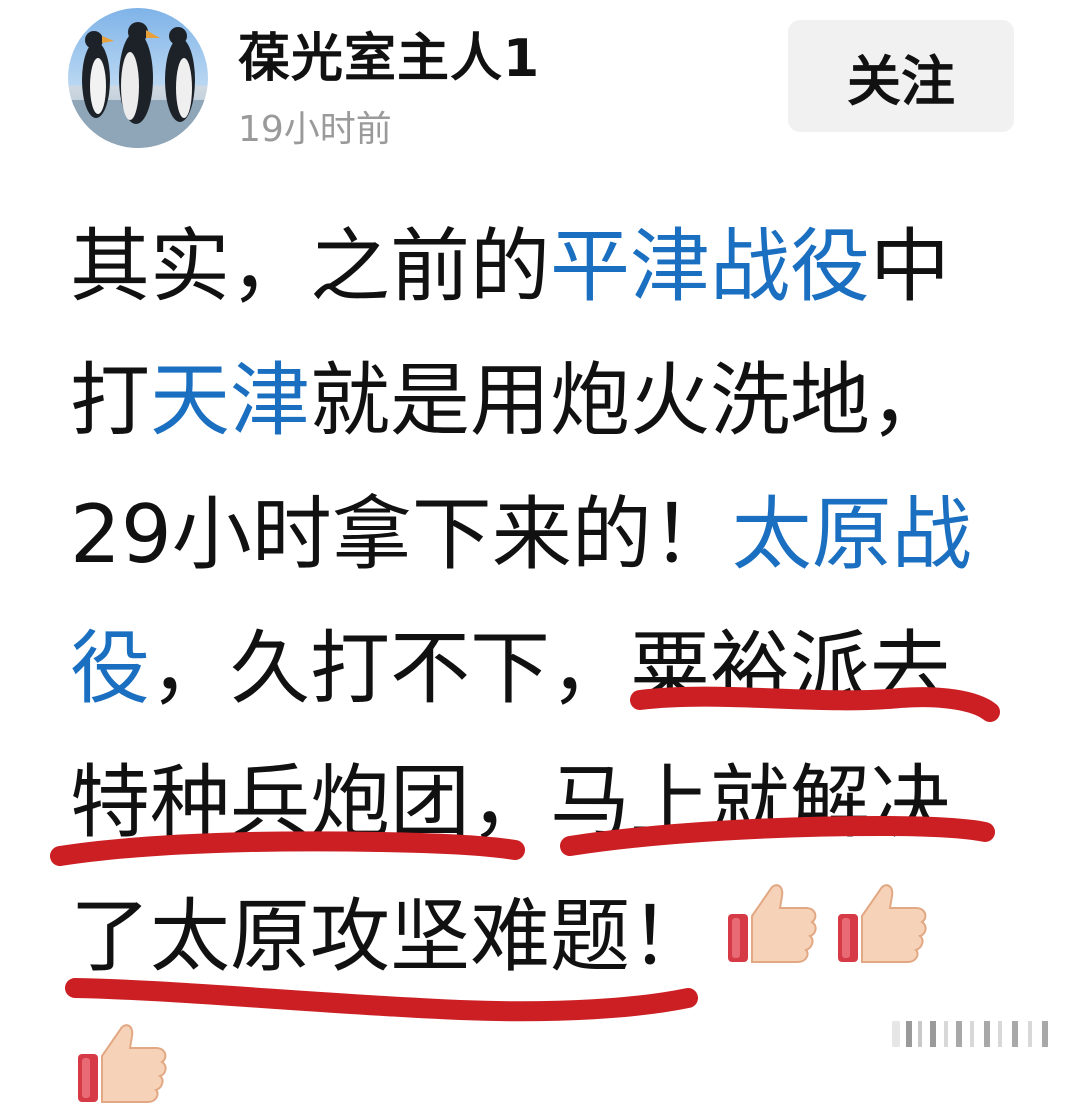 Image resolution: width=1082 pixels, height=1110 pixels. I want to click on avatar, so click(138, 78).